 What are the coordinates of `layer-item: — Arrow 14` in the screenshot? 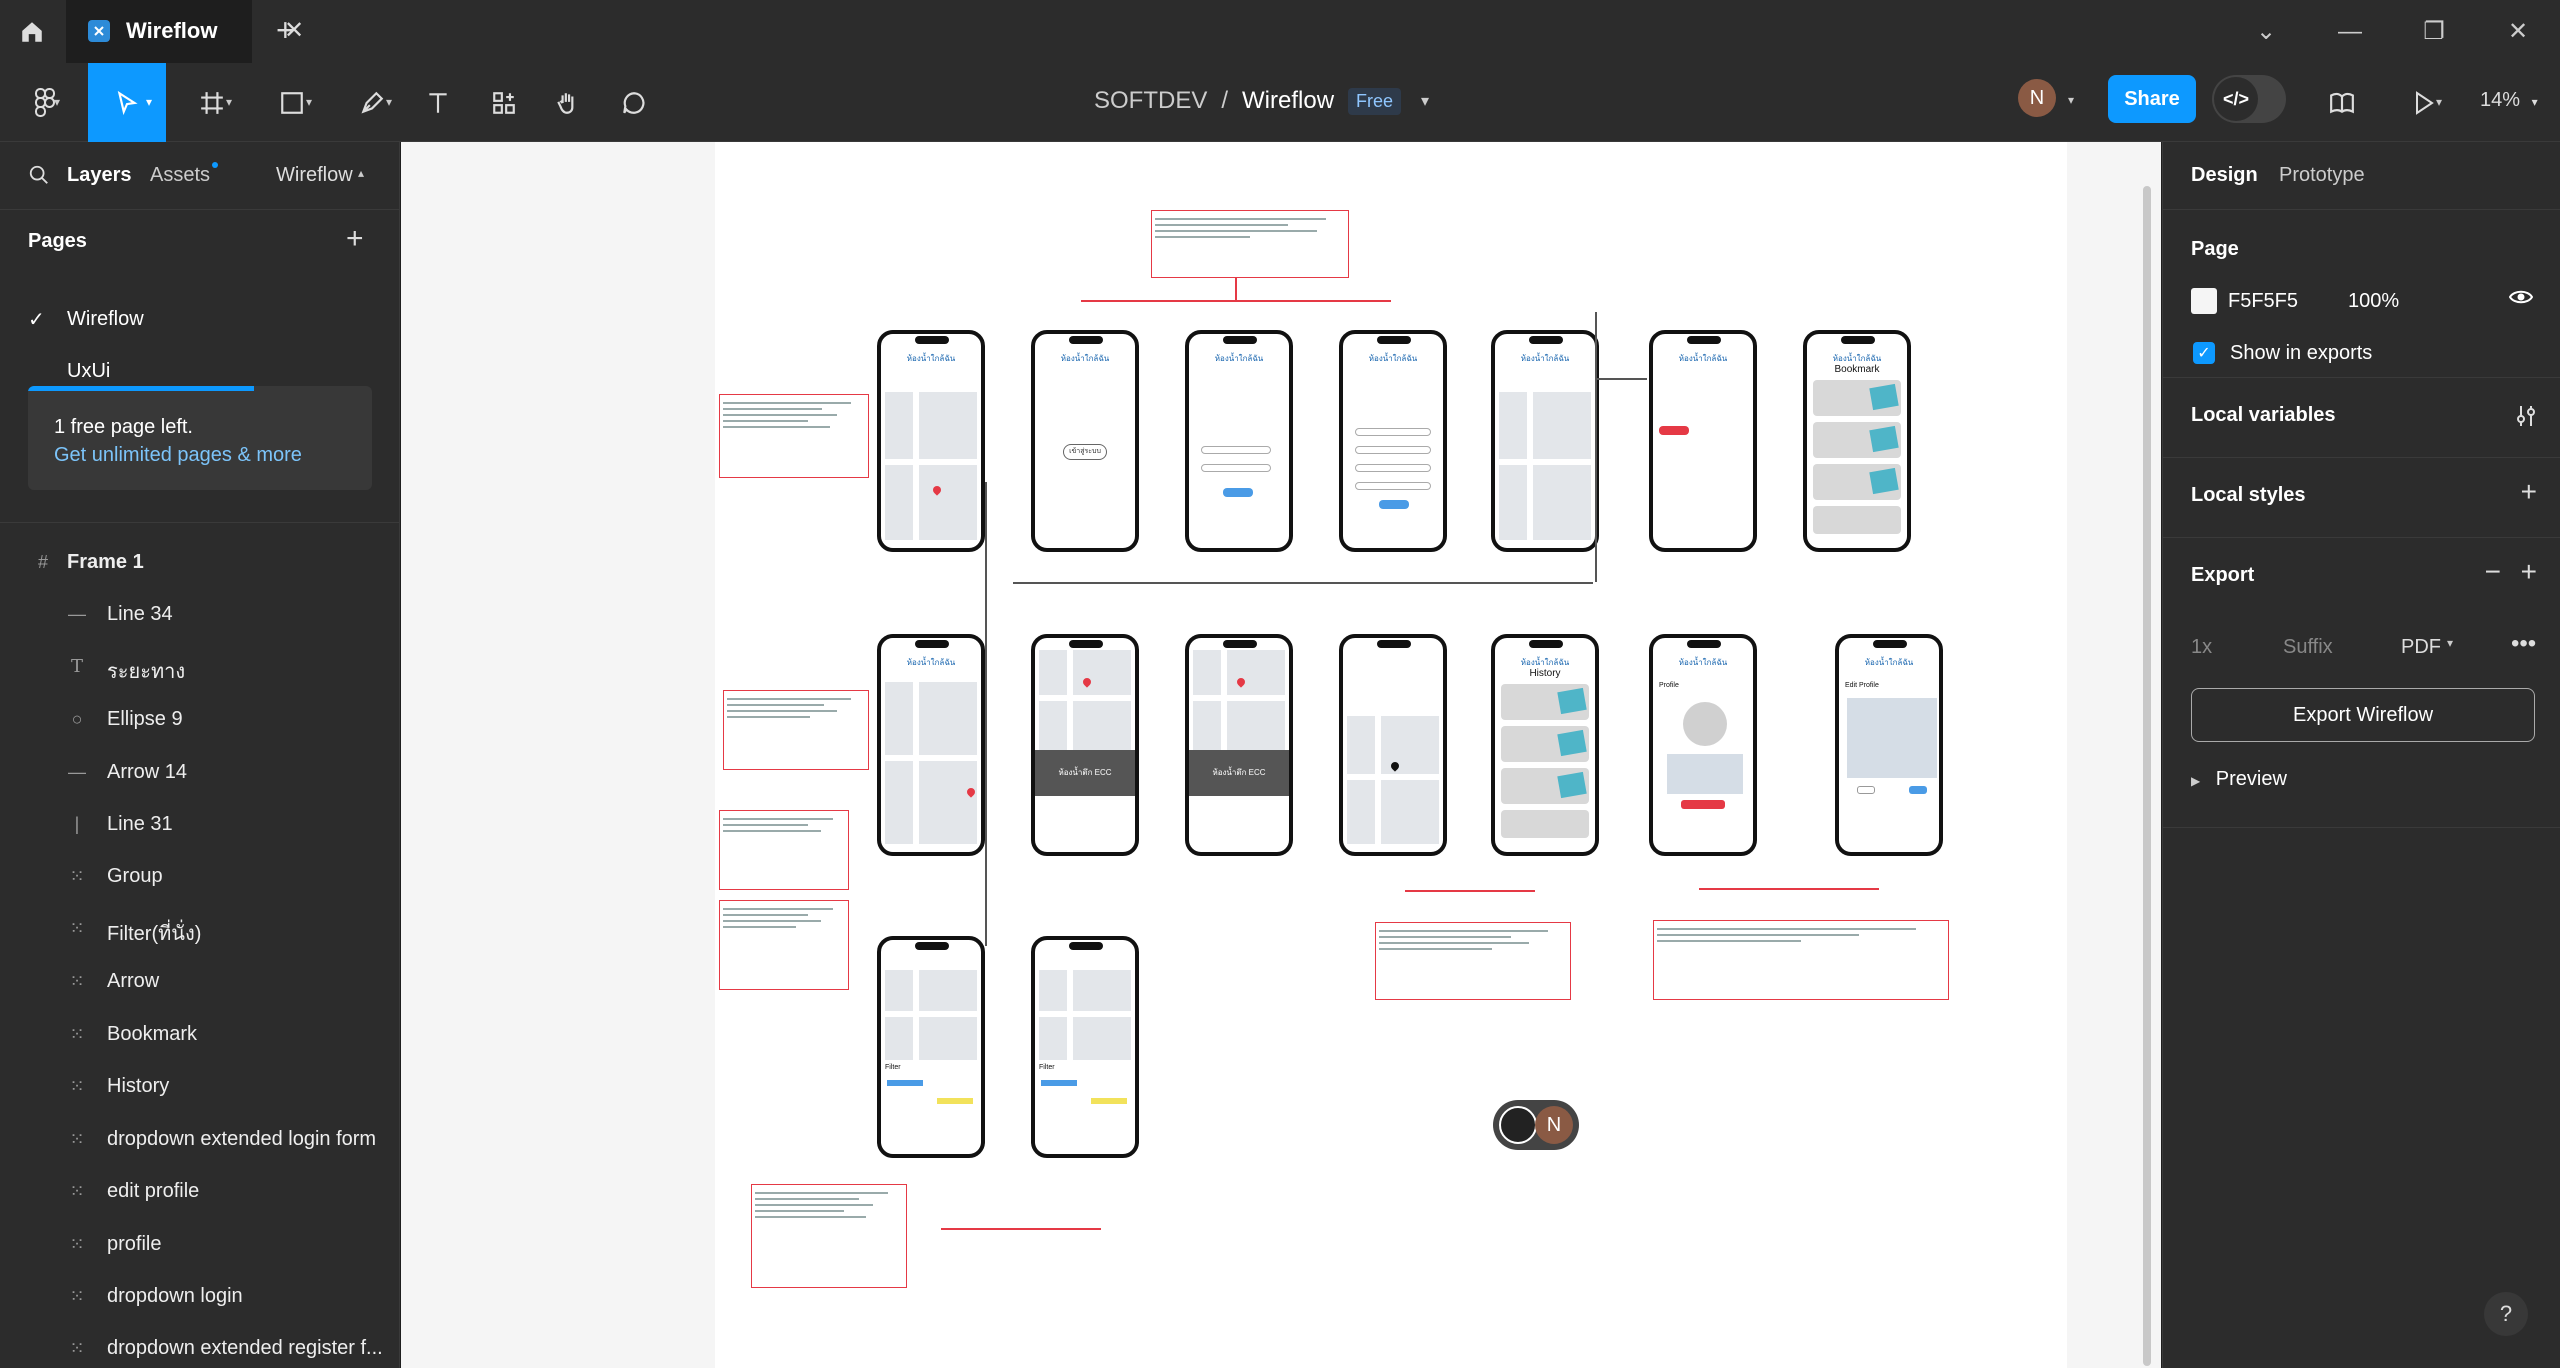 It's located at (200, 772).